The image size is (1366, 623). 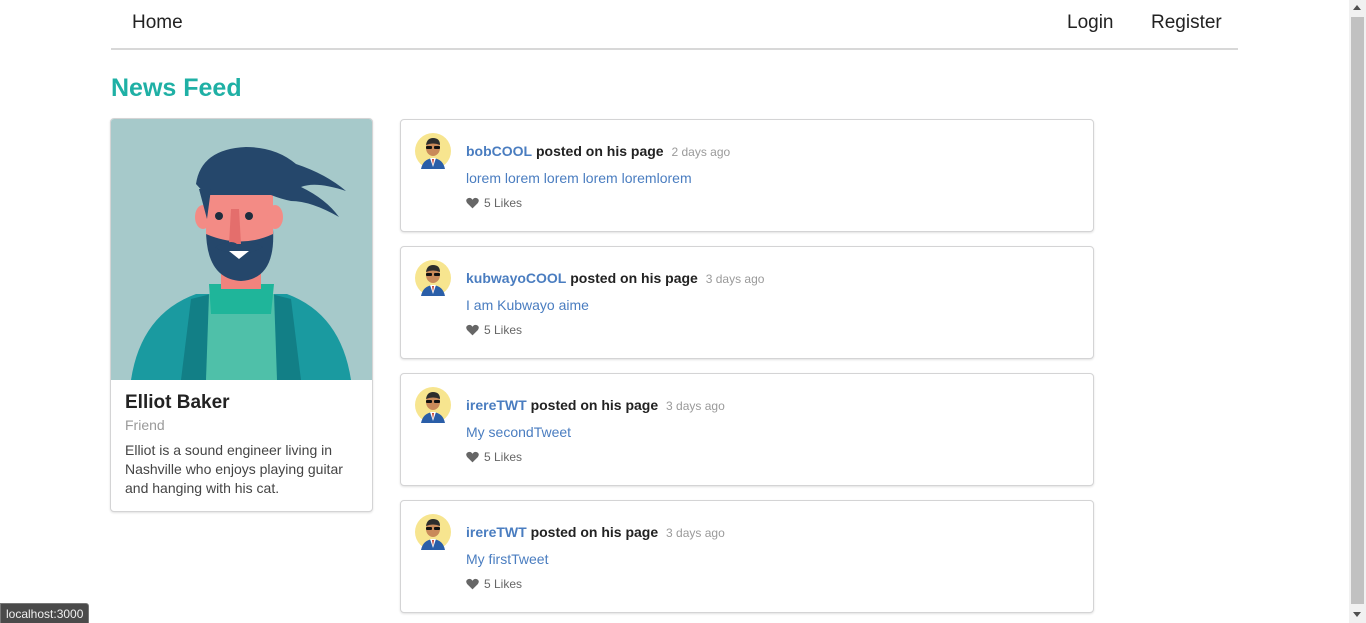 What do you see at coordinates (157, 23) in the screenshot?
I see `nav-home-link: Home` at bounding box center [157, 23].